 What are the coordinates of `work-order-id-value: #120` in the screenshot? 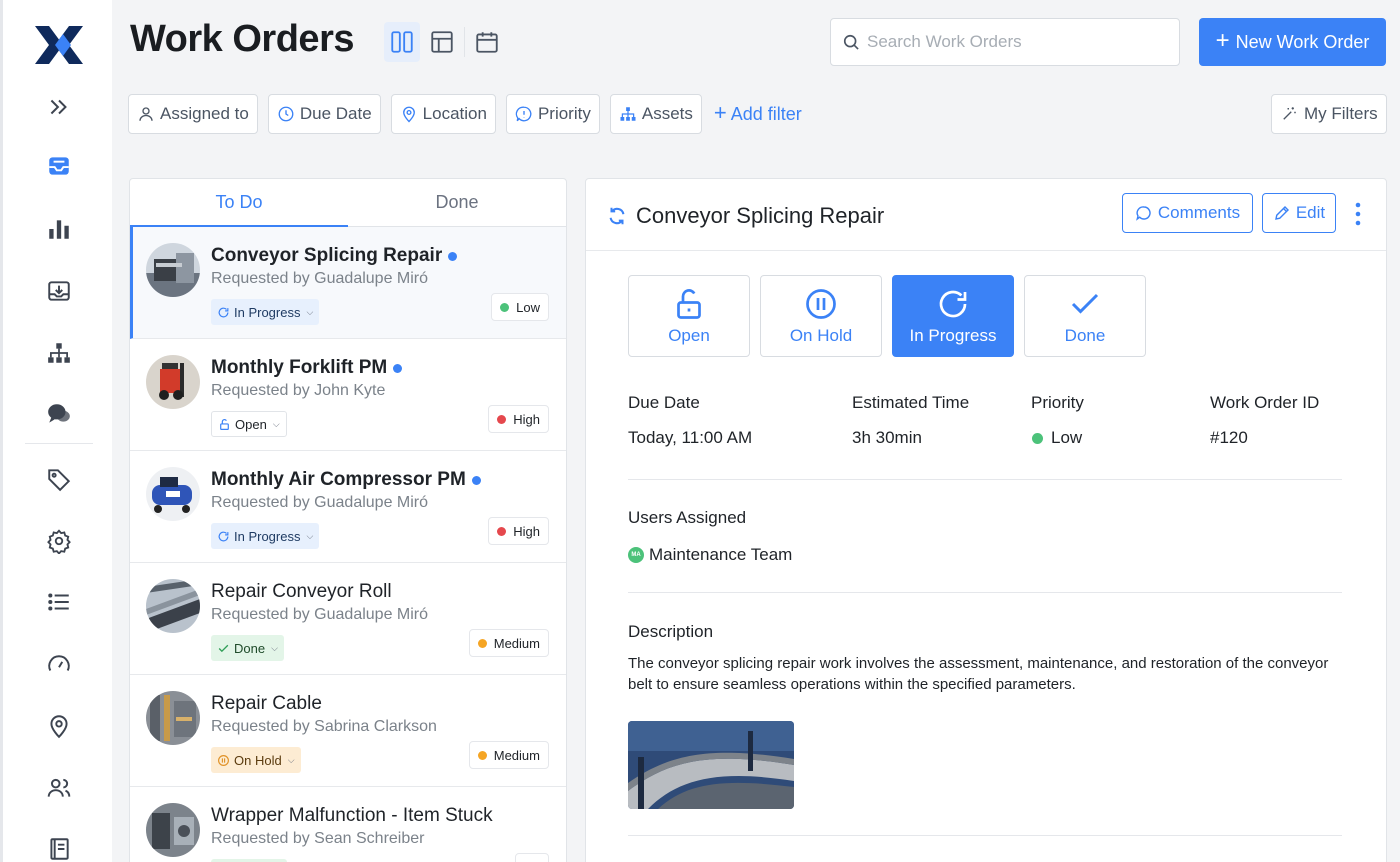 It's located at (1229, 438).